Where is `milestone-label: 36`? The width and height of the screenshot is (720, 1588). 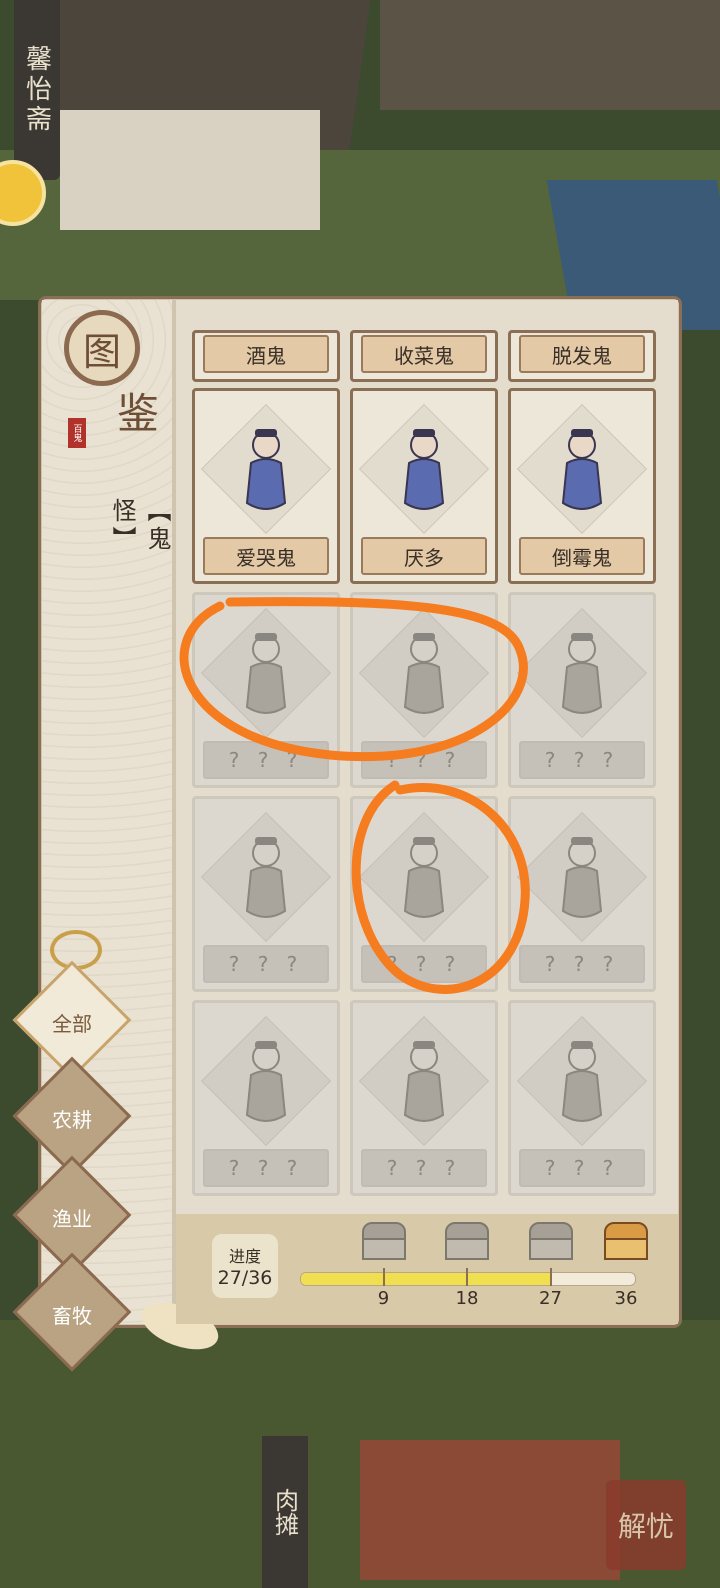 milestone-label: 36 is located at coordinates (626, 1298).